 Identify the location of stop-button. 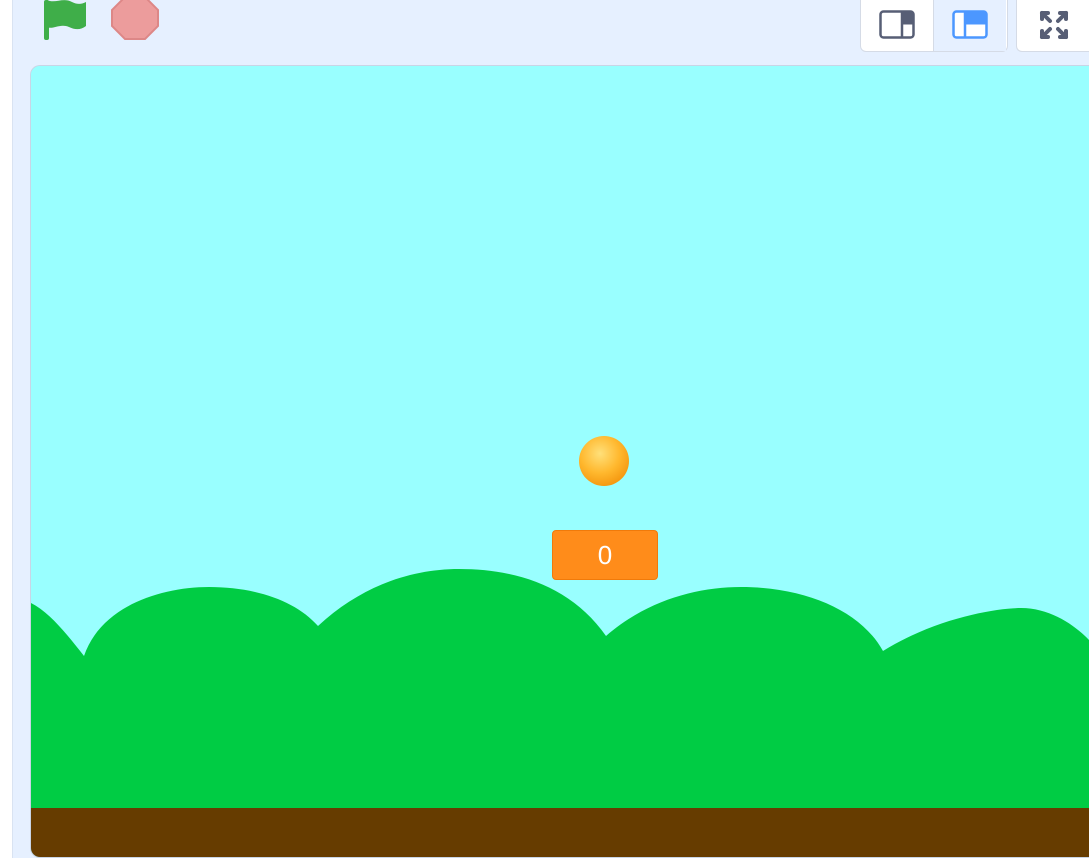
(135, 21).